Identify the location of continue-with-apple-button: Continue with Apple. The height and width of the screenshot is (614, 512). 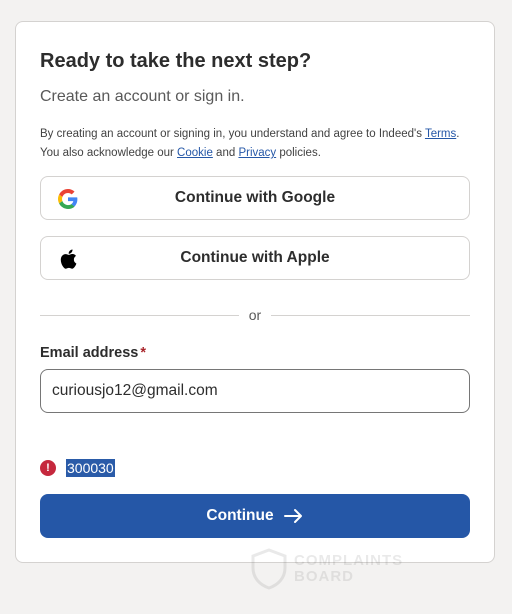
(255, 258).